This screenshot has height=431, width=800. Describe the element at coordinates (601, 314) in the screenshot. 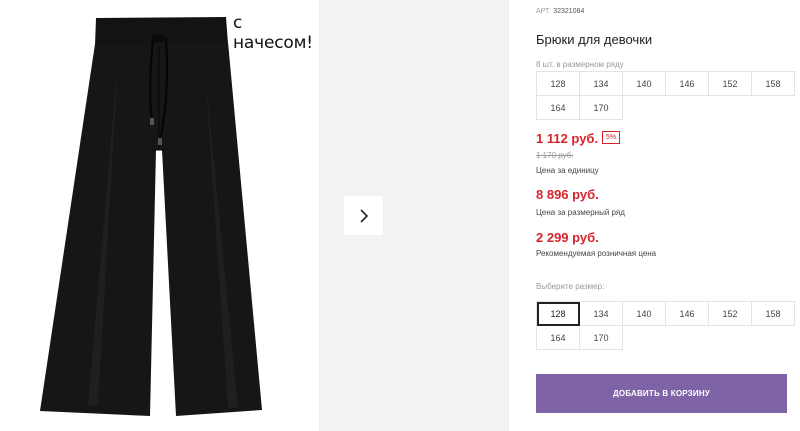

I see `size-option: 134` at that location.